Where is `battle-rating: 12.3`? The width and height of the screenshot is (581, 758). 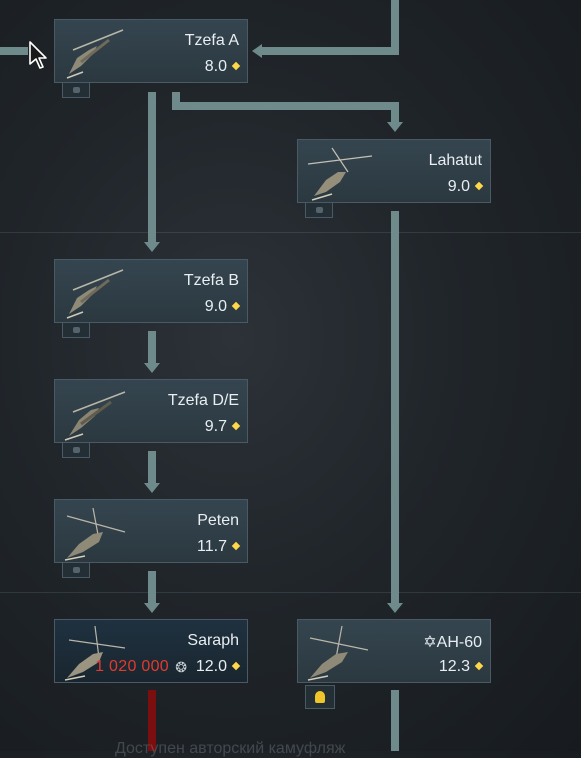
battle-rating: 12.3 is located at coordinates (461, 667).